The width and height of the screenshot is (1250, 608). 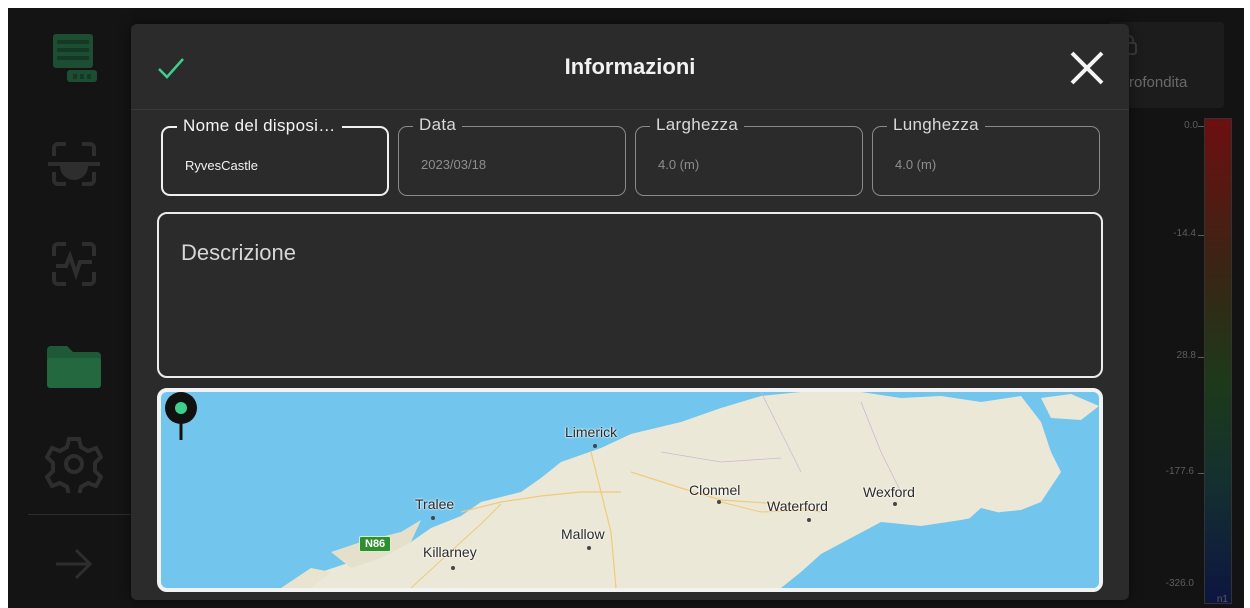 What do you see at coordinates (275, 156) in the screenshot?
I see `device-name-field: Nome del disposi… RyvesCastle` at bounding box center [275, 156].